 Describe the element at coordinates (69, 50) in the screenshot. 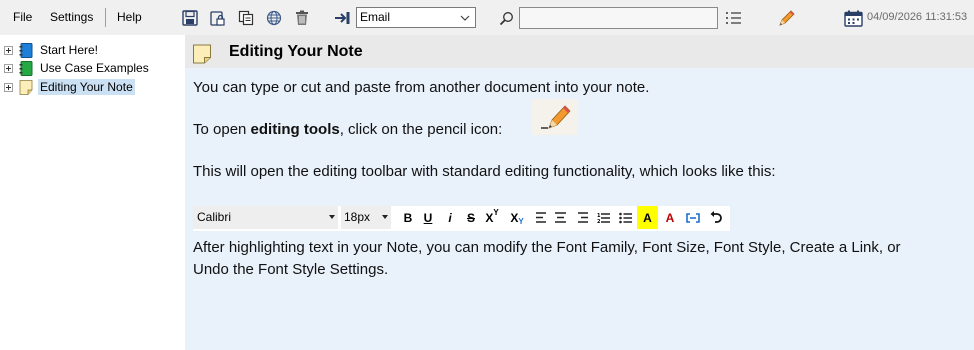

I see `tree-item-label: Start Here!` at that location.